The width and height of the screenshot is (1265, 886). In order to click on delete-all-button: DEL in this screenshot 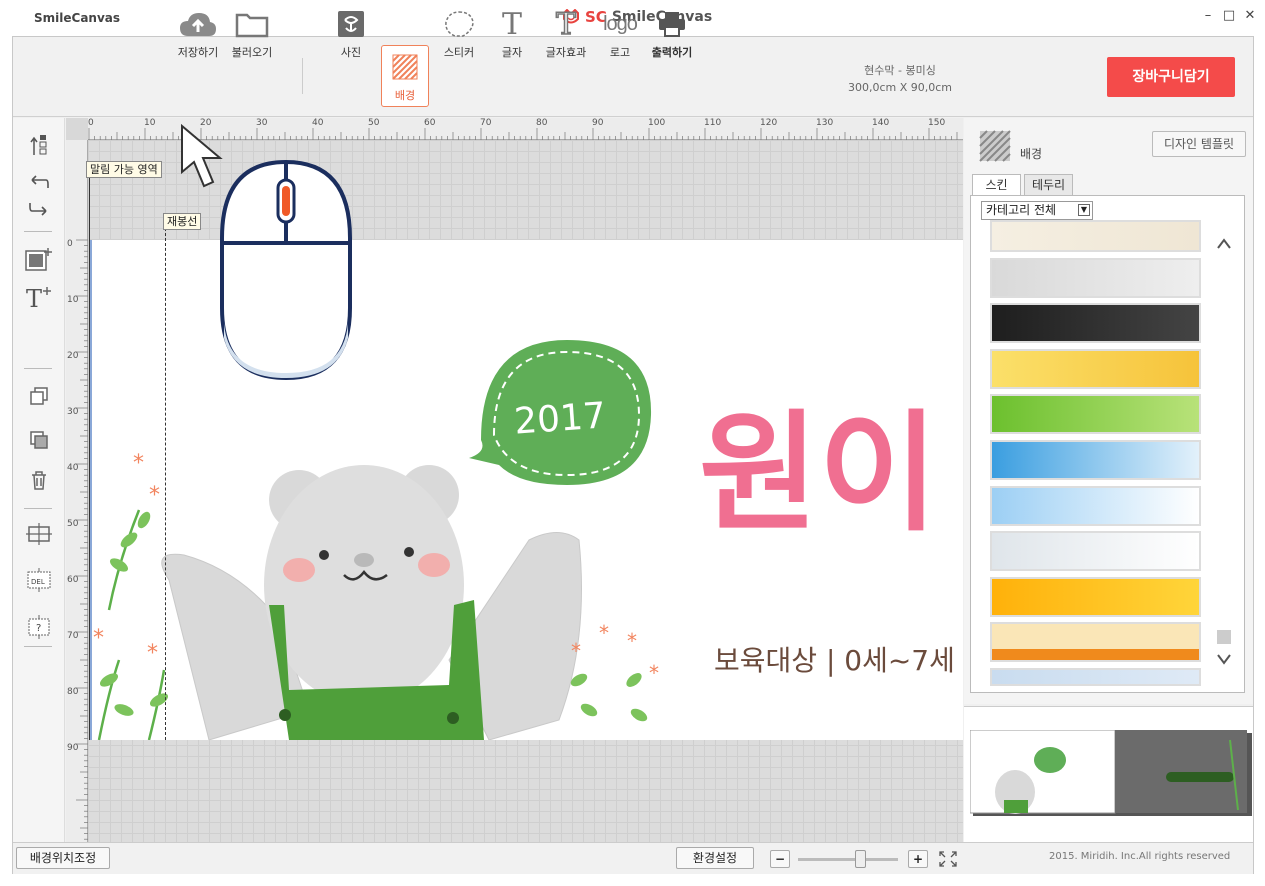, I will do `click(39, 580)`.